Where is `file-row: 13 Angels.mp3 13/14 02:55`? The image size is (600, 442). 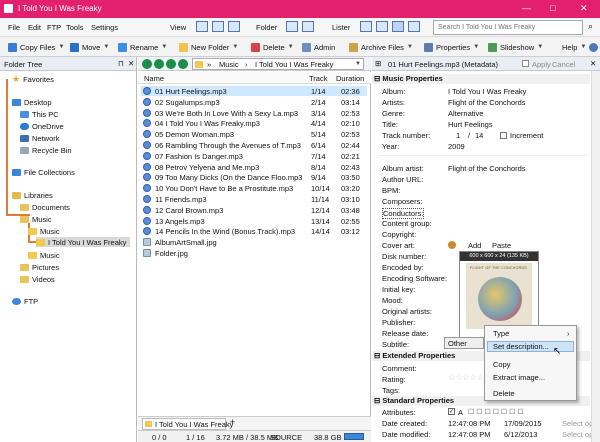
file-row: 13 Angels.mp3 13/14 02:55 is located at coordinates (254, 221).